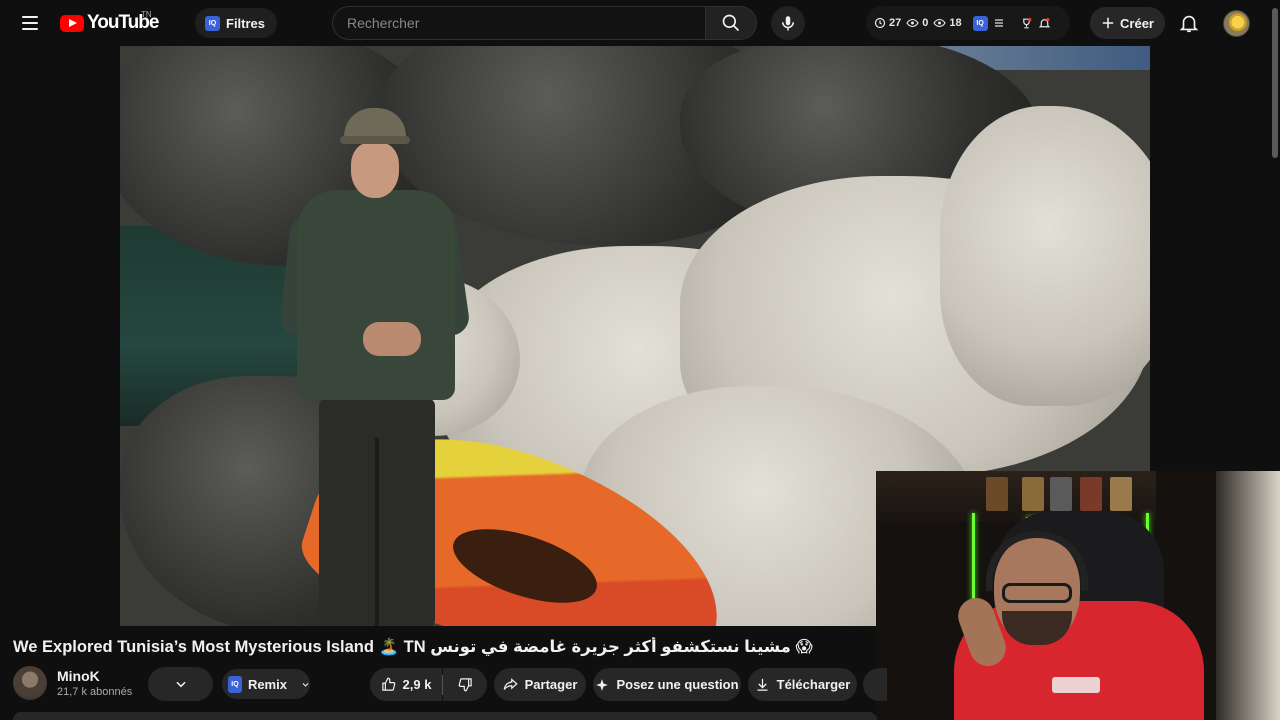 The image size is (1280, 720). What do you see at coordinates (30, 683) in the screenshot?
I see `channel-avatar` at bounding box center [30, 683].